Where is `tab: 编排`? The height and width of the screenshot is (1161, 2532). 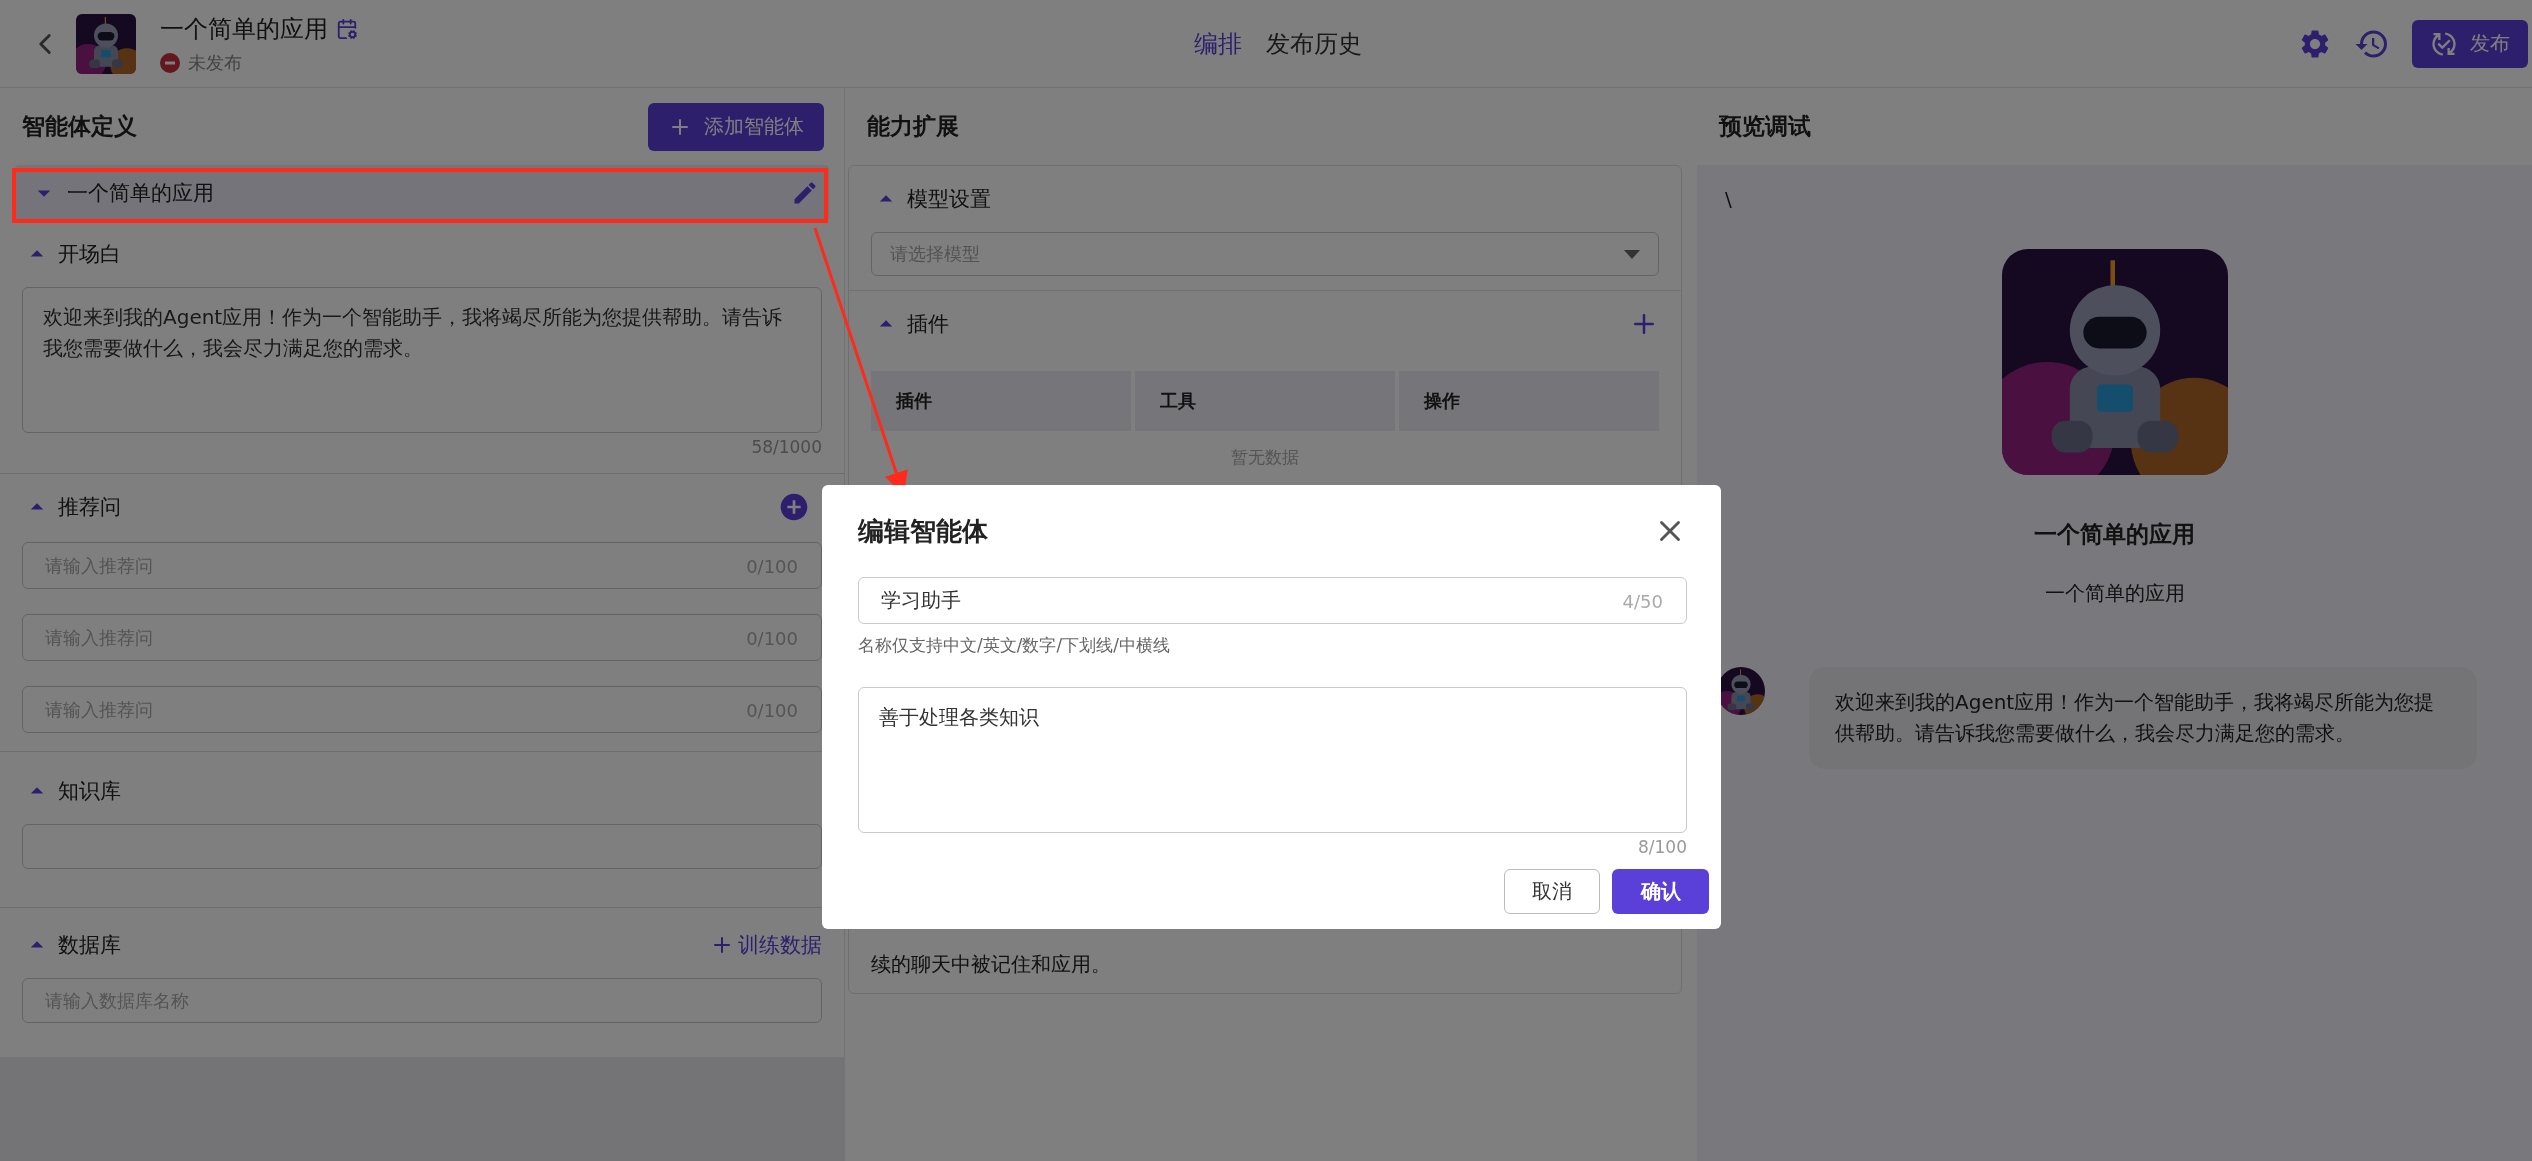
tab: 编排 is located at coordinates (1218, 43).